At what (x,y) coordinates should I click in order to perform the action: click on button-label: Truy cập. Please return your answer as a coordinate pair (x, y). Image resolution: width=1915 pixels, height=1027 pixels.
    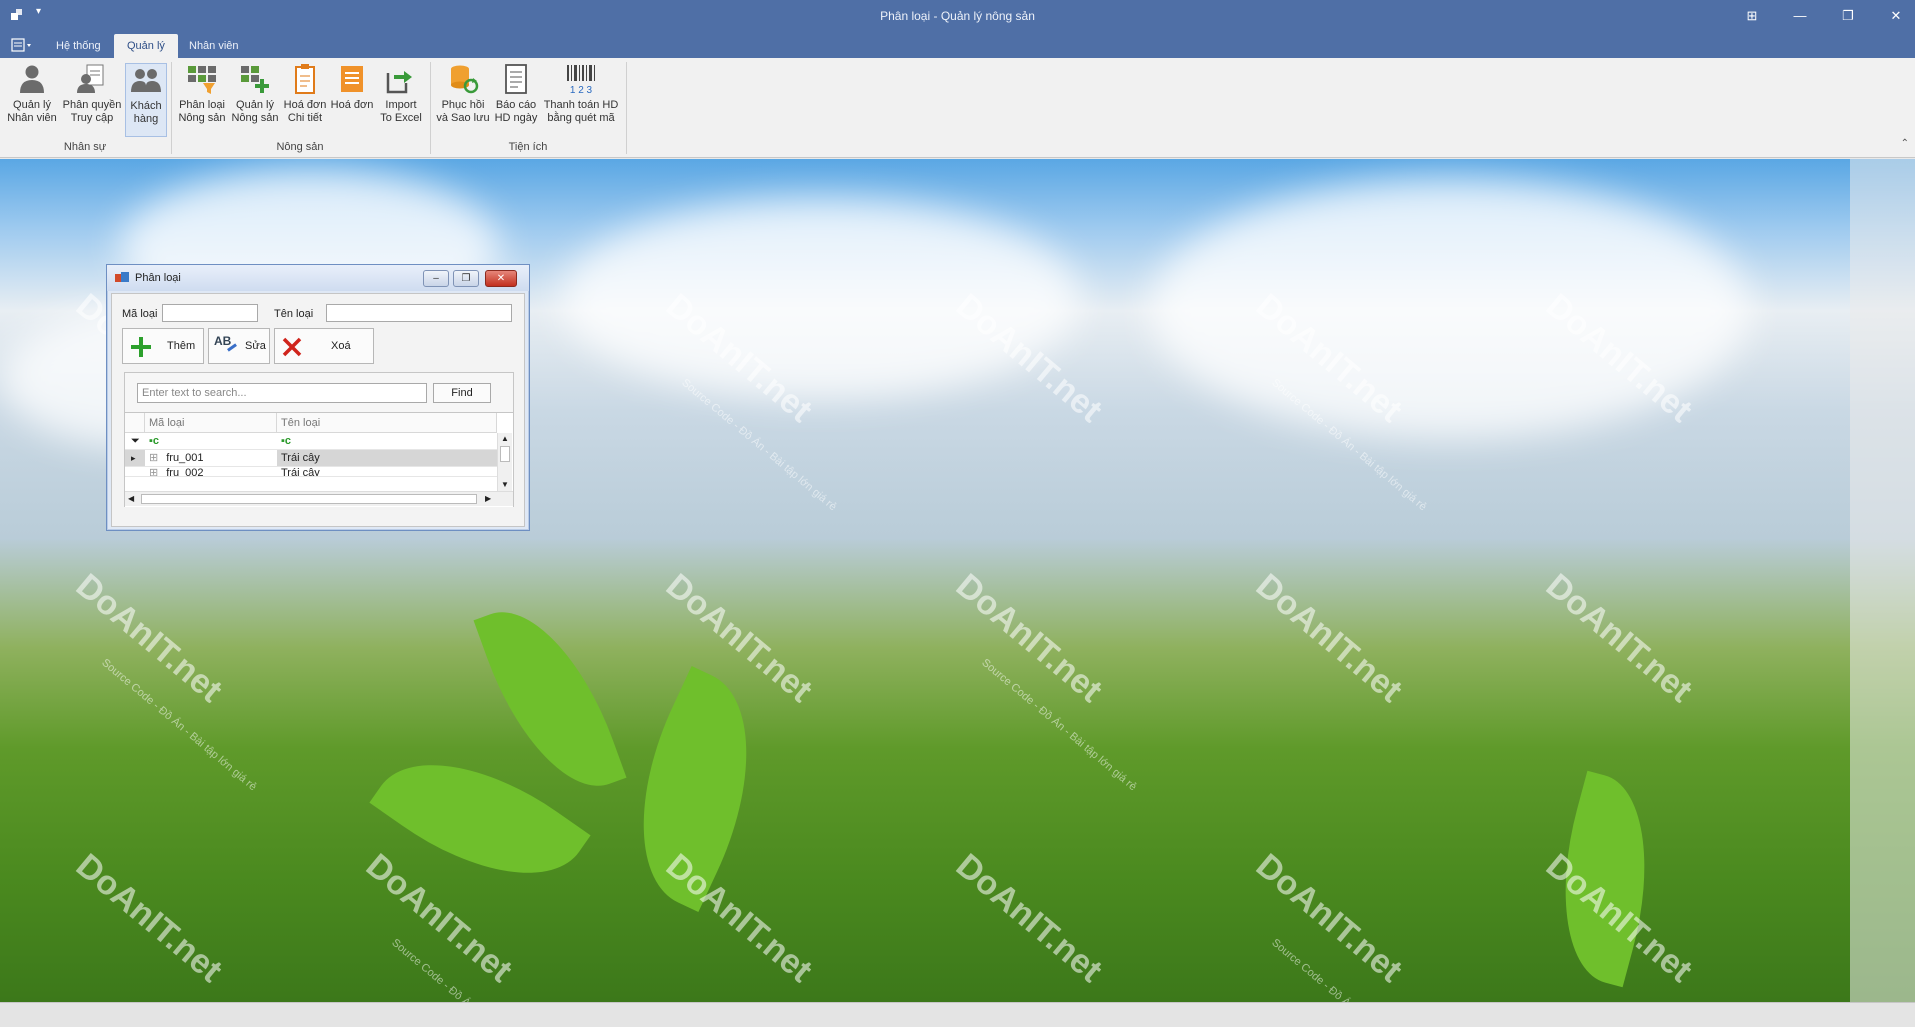
    Looking at the image, I should click on (92, 118).